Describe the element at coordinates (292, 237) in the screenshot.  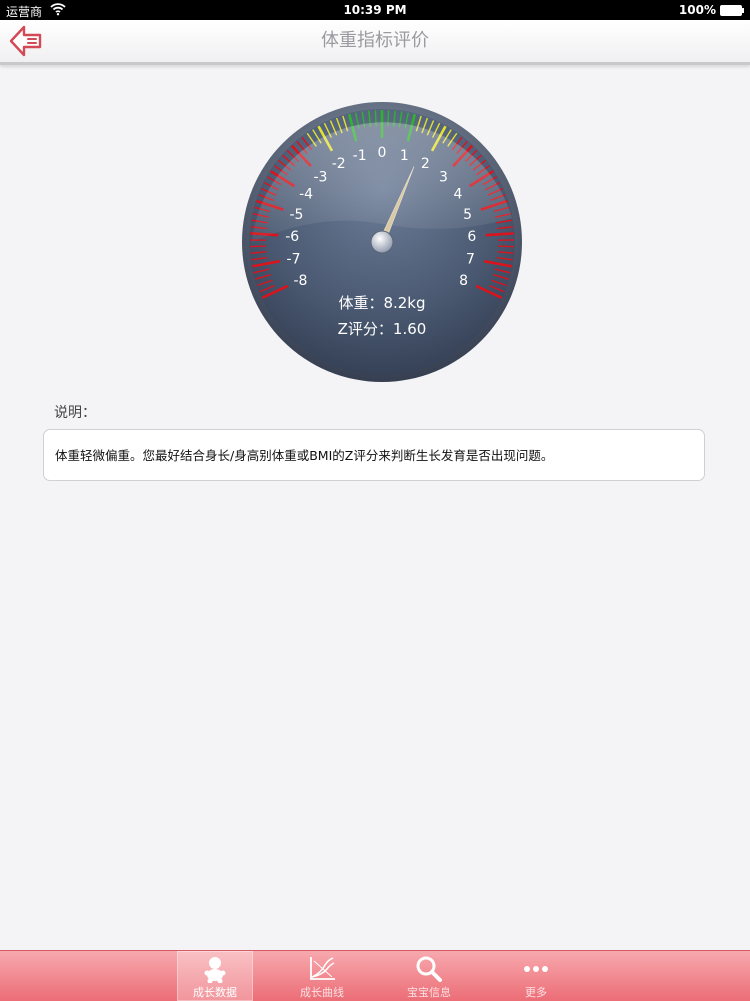
I see `gauge-tick-label: -6` at that location.